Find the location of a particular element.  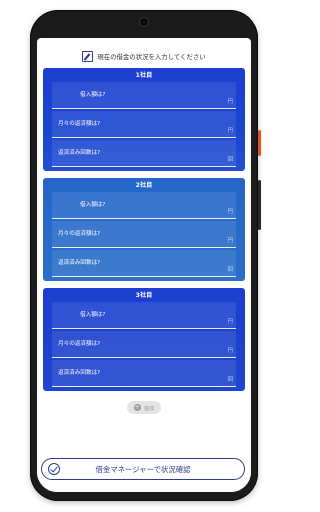

plus-icon: + is located at coordinates (137, 407).